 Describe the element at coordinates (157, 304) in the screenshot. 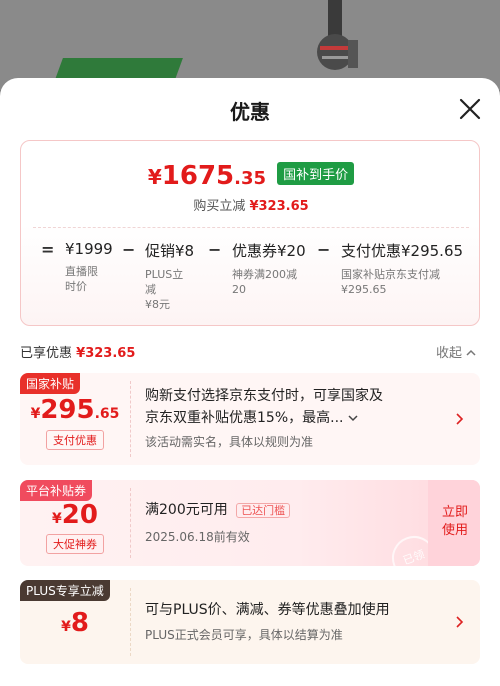

I see `promotion-note-amount: ¥8元` at that location.